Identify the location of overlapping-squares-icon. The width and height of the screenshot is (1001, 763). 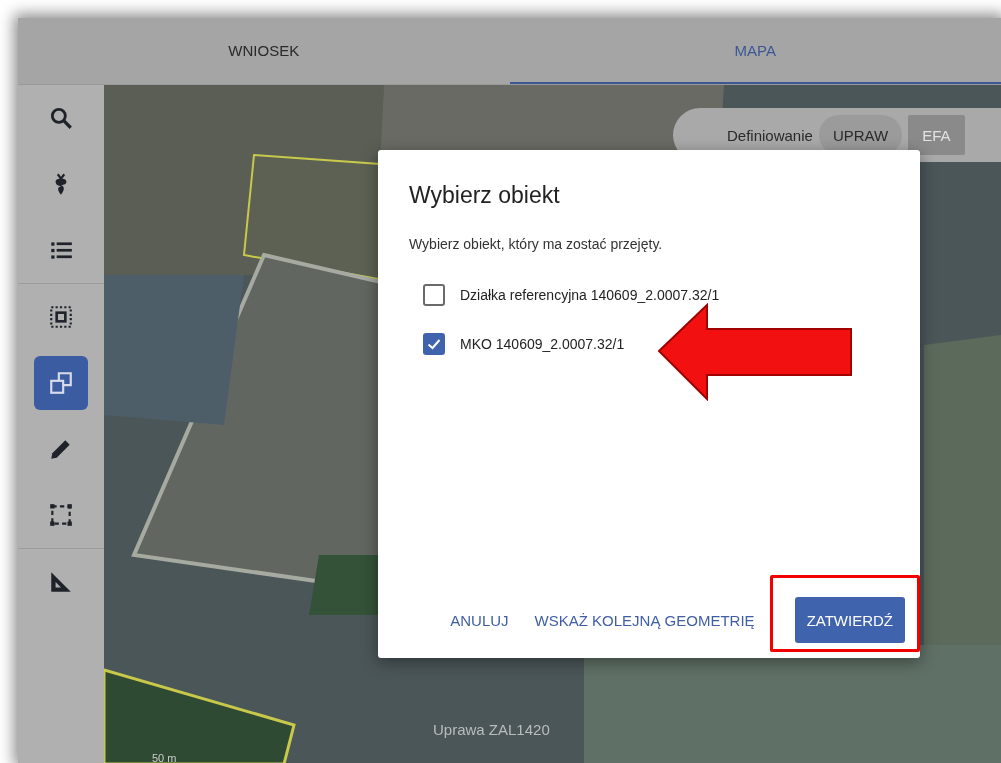
(61, 383).